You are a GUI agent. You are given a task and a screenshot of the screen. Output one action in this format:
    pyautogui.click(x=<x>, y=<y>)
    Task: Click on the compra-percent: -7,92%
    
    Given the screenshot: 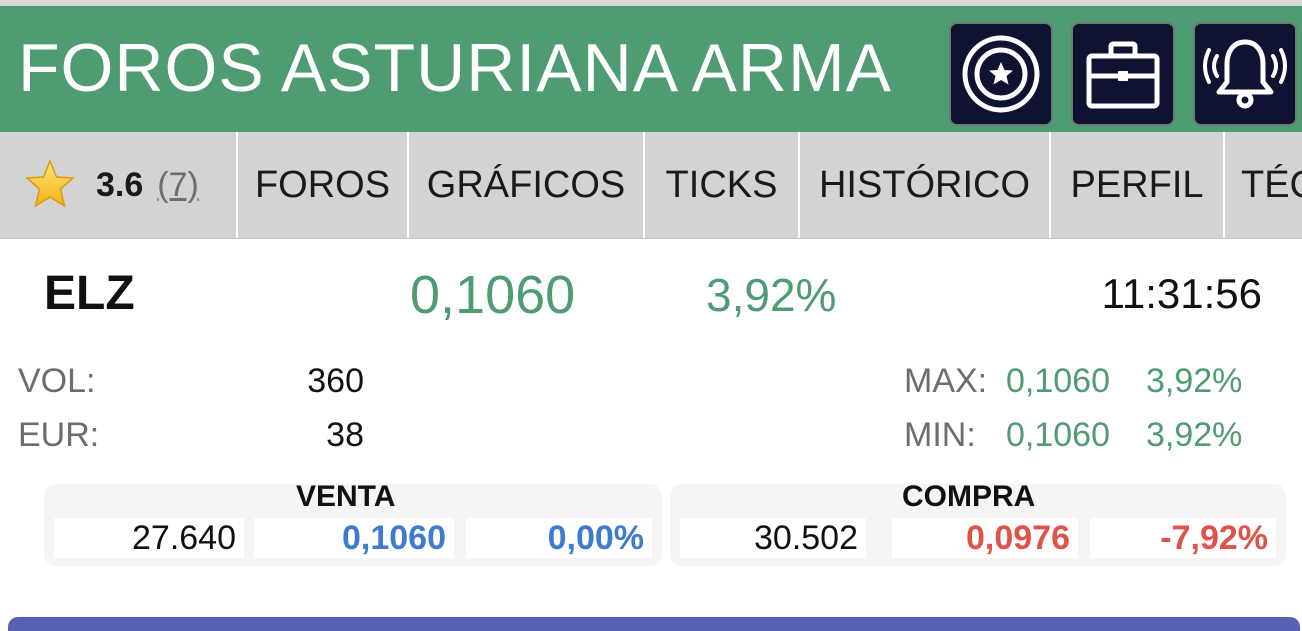 What is the action you would take?
    pyautogui.click(x=1183, y=538)
    